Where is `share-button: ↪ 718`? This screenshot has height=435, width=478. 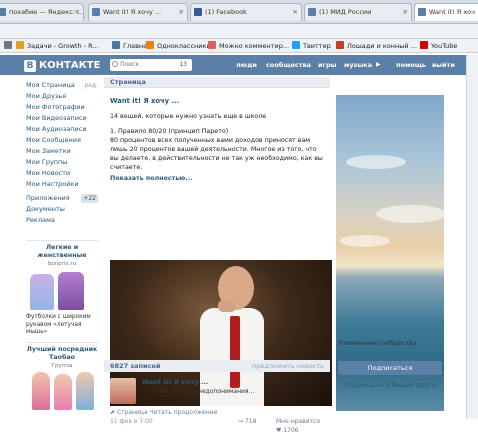
share-button: ↪ 718 is located at coordinates (247, 421).